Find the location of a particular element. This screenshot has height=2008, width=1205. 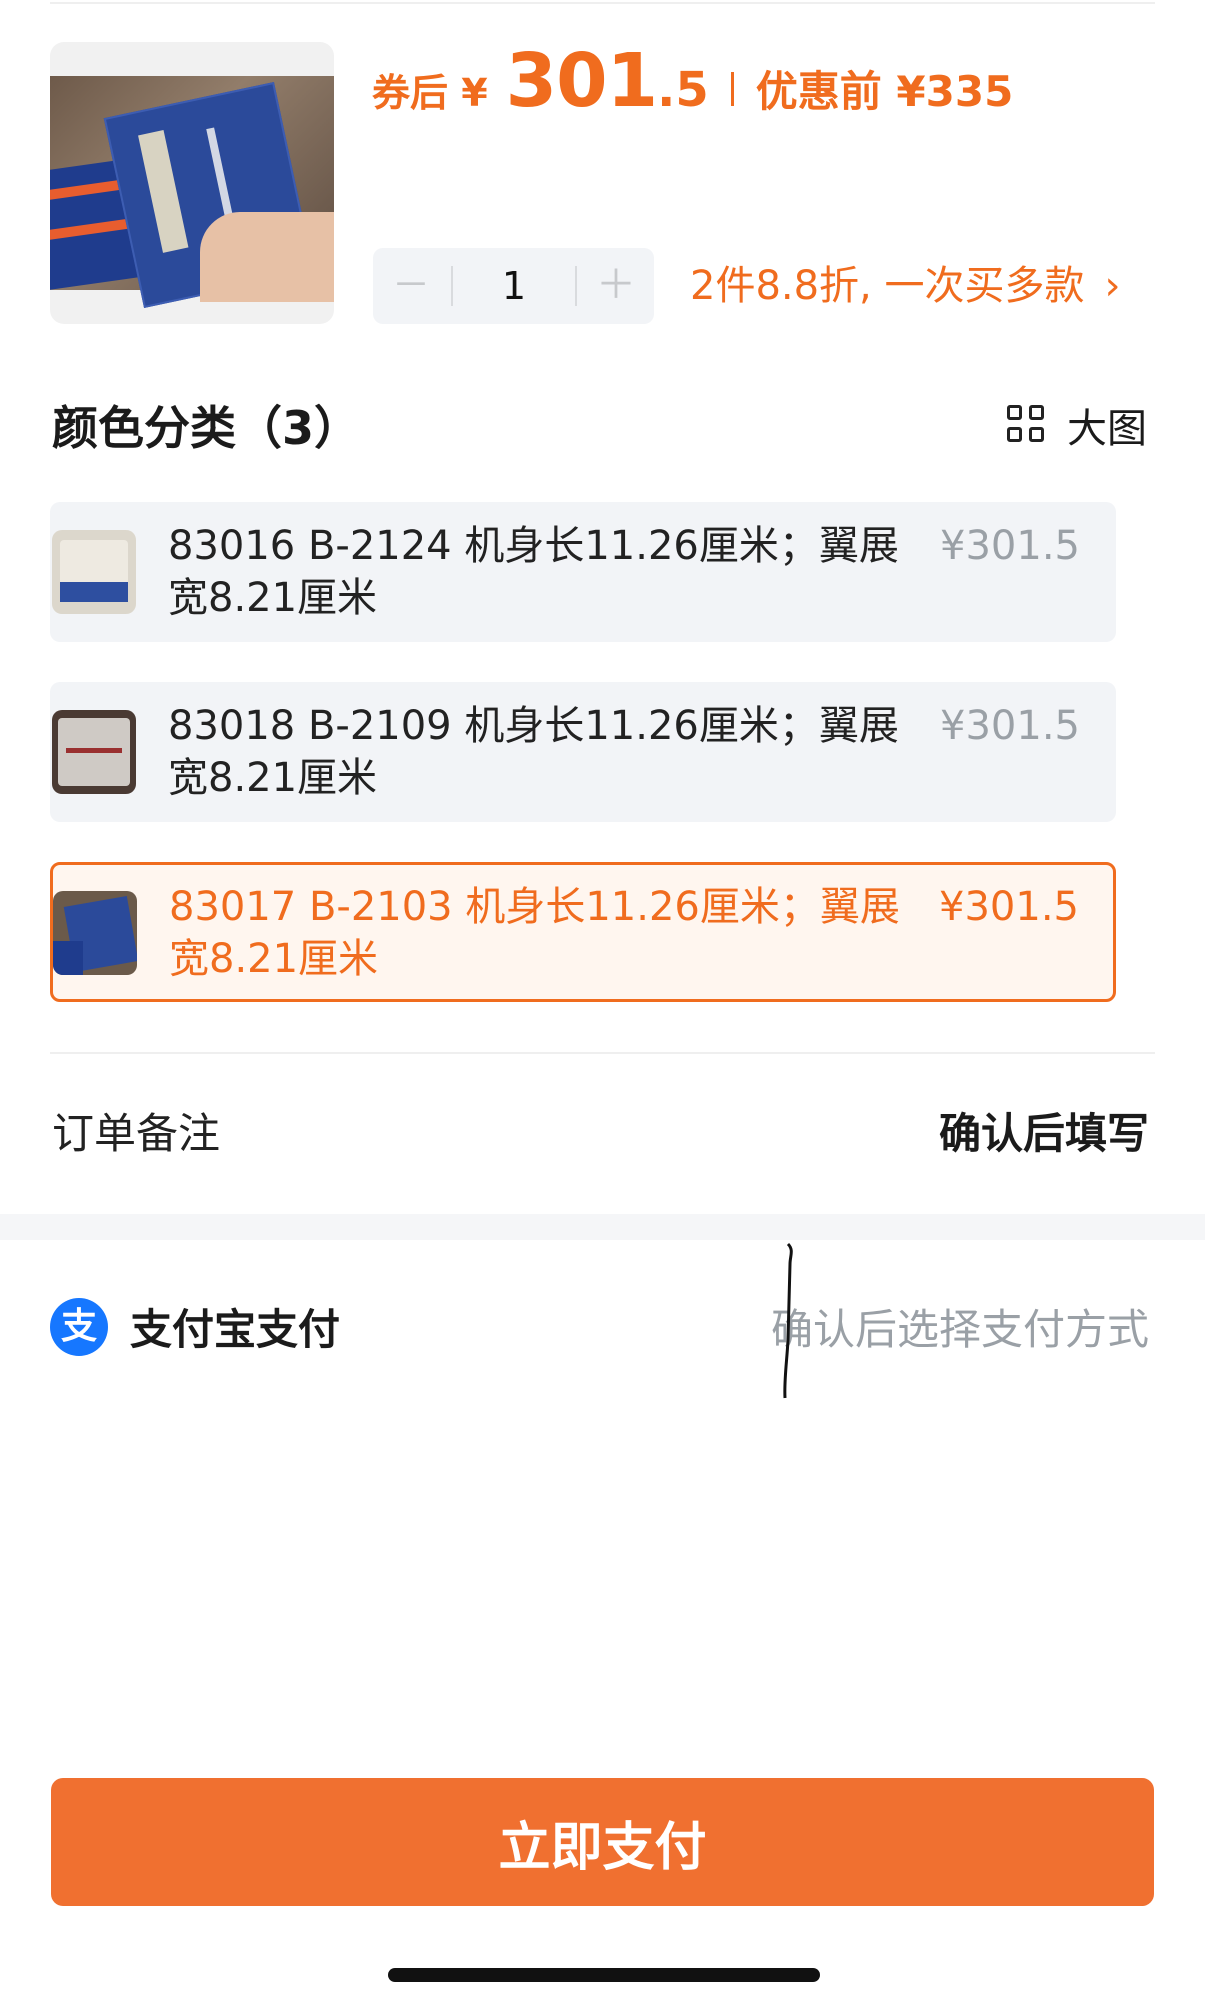

price-separator is located at coordinates (732, 89).